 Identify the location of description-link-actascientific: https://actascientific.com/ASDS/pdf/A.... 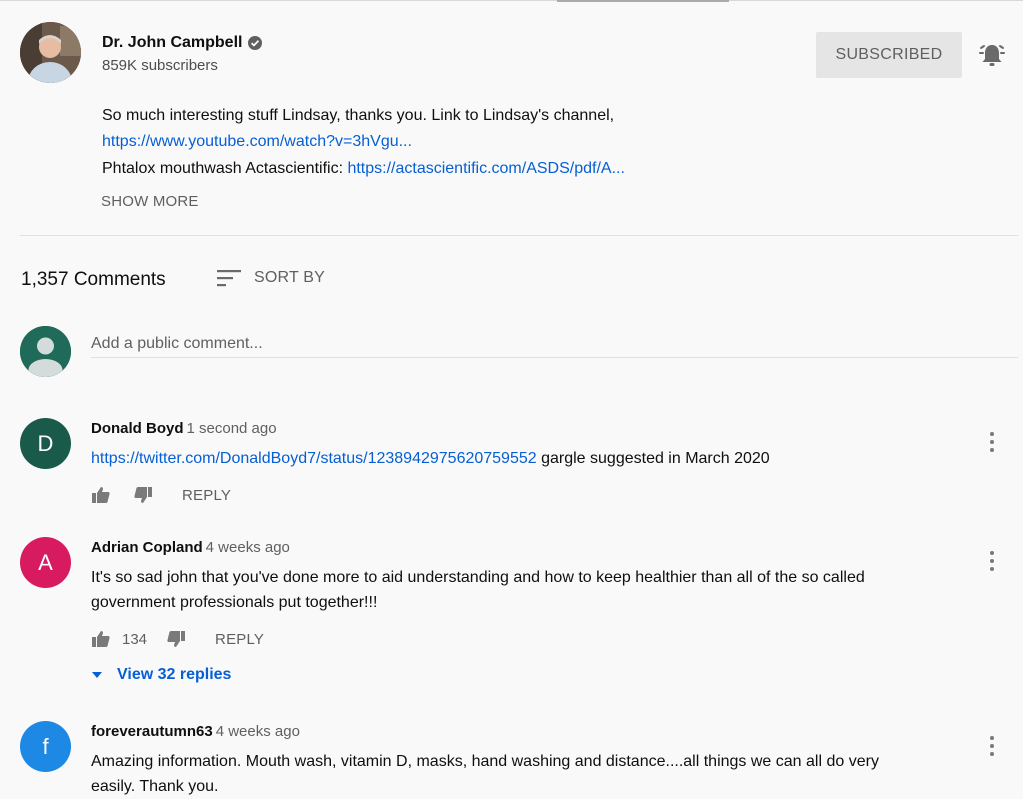
(485, 168).